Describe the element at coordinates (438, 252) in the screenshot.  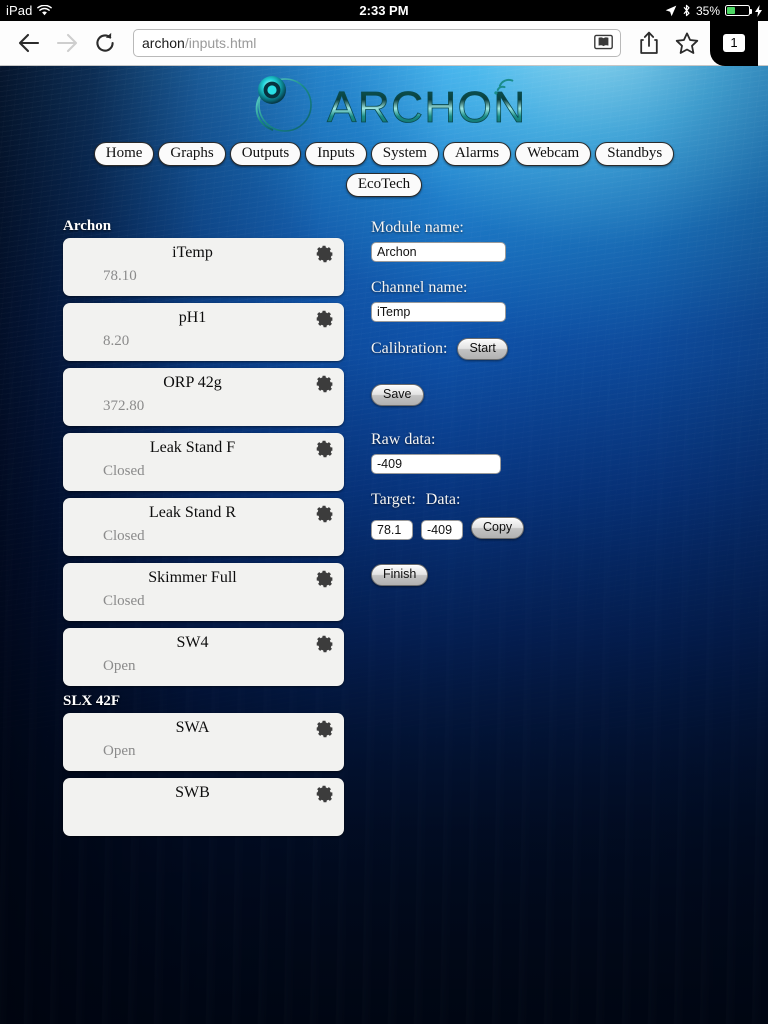
I see `module-name-input` at that location.